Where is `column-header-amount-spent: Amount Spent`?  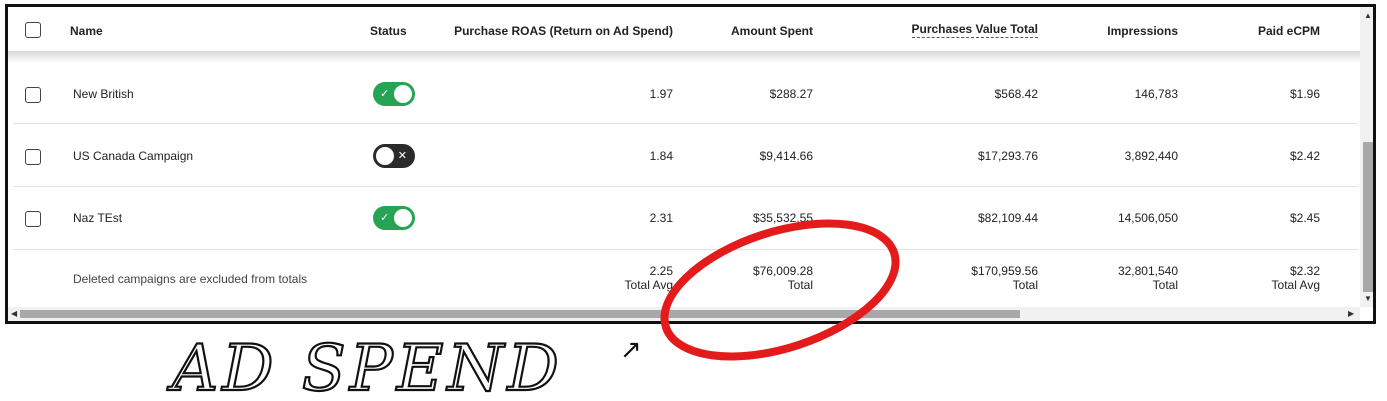 column-header-amount-spent: Amount Spent is located at coordinates (772, 31).